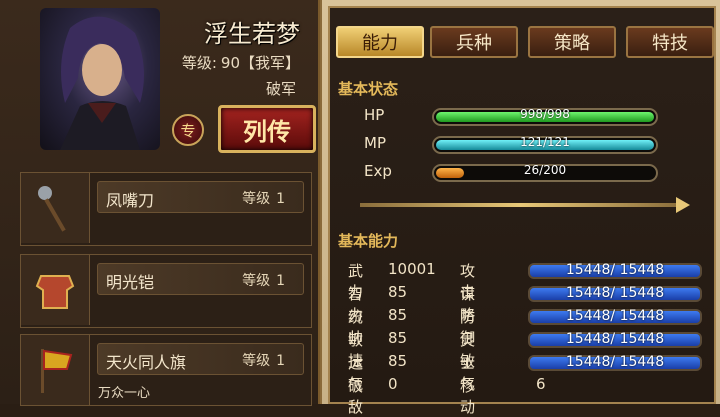 The width and height of the screenshot is (720, 417). I want to click on attack-bar: 15448/ 15448, so click(615, 270).